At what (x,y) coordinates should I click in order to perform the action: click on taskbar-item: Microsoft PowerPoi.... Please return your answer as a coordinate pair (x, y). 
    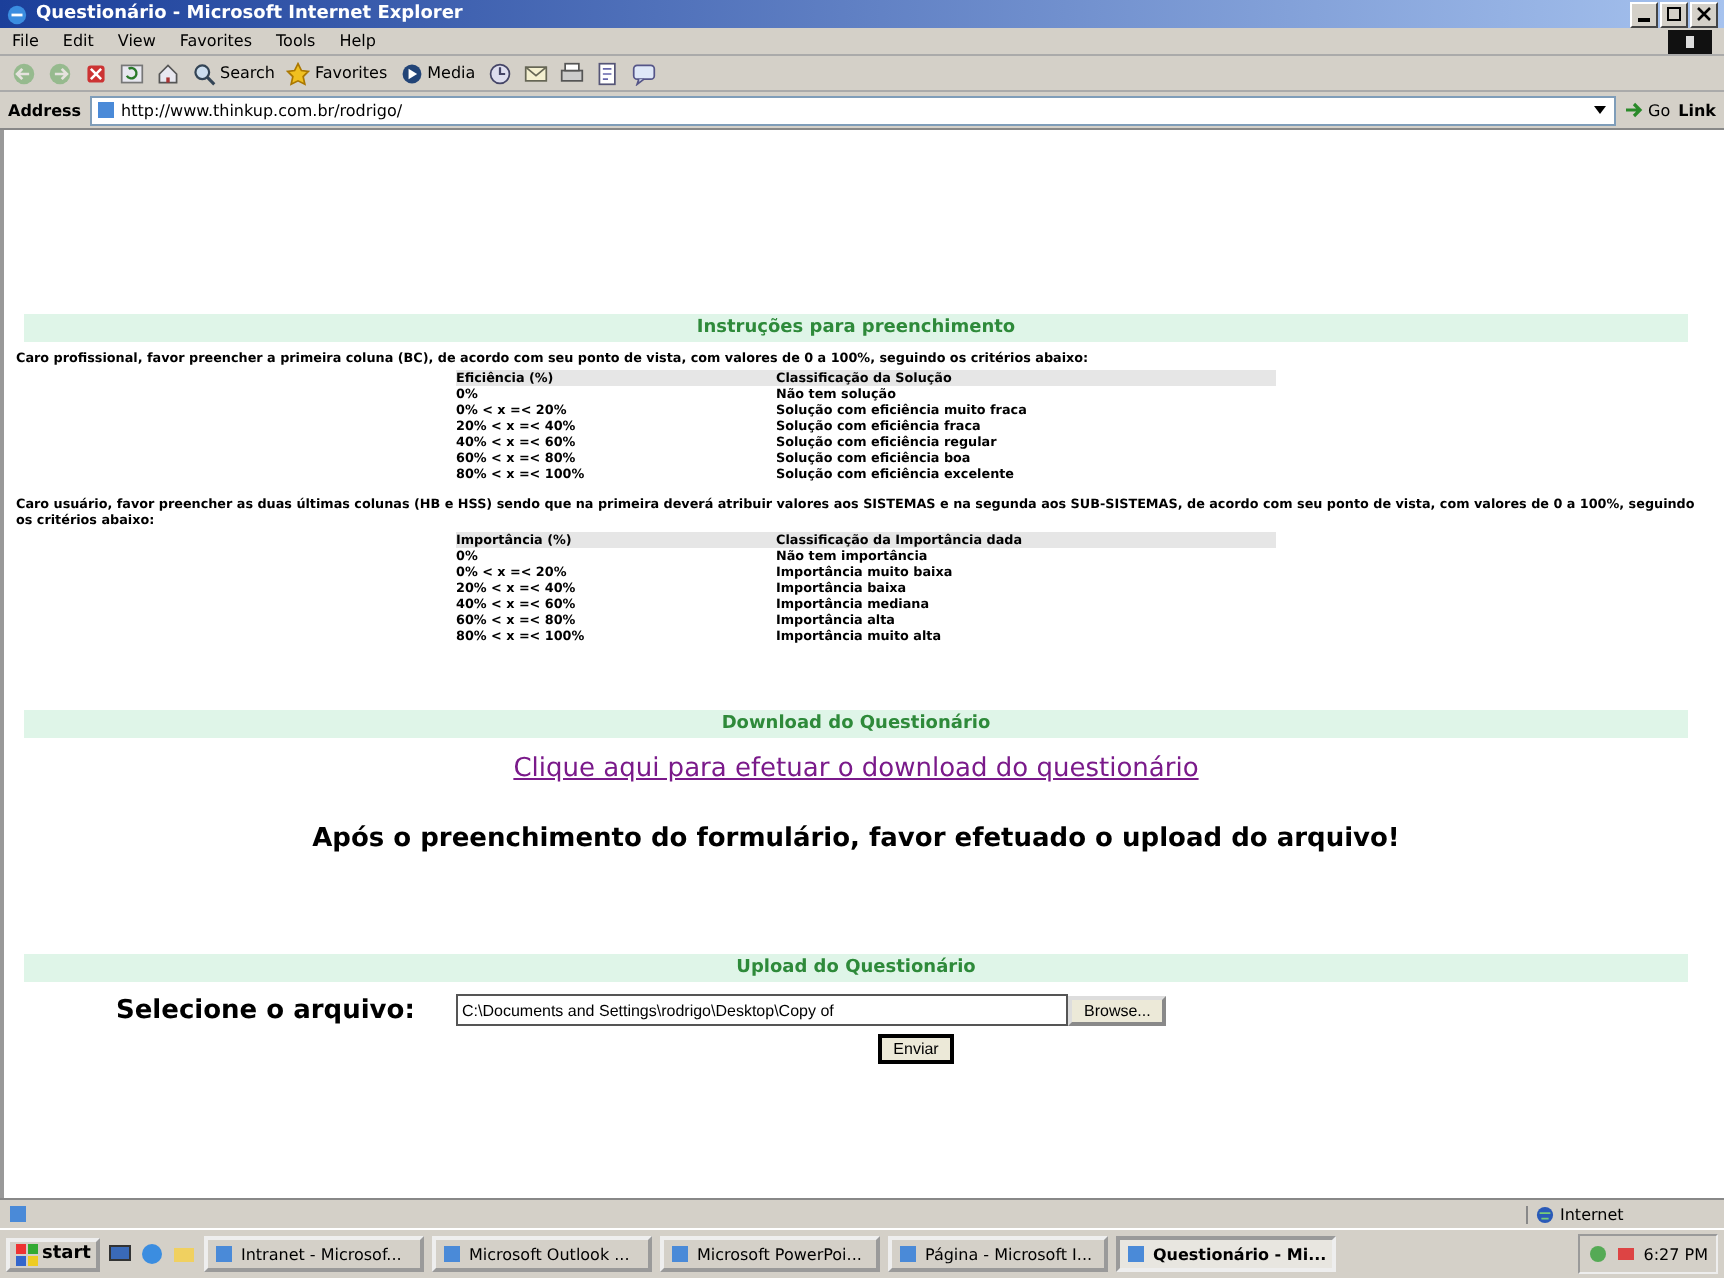
    Looking at the image, I should click on (770, 1254).